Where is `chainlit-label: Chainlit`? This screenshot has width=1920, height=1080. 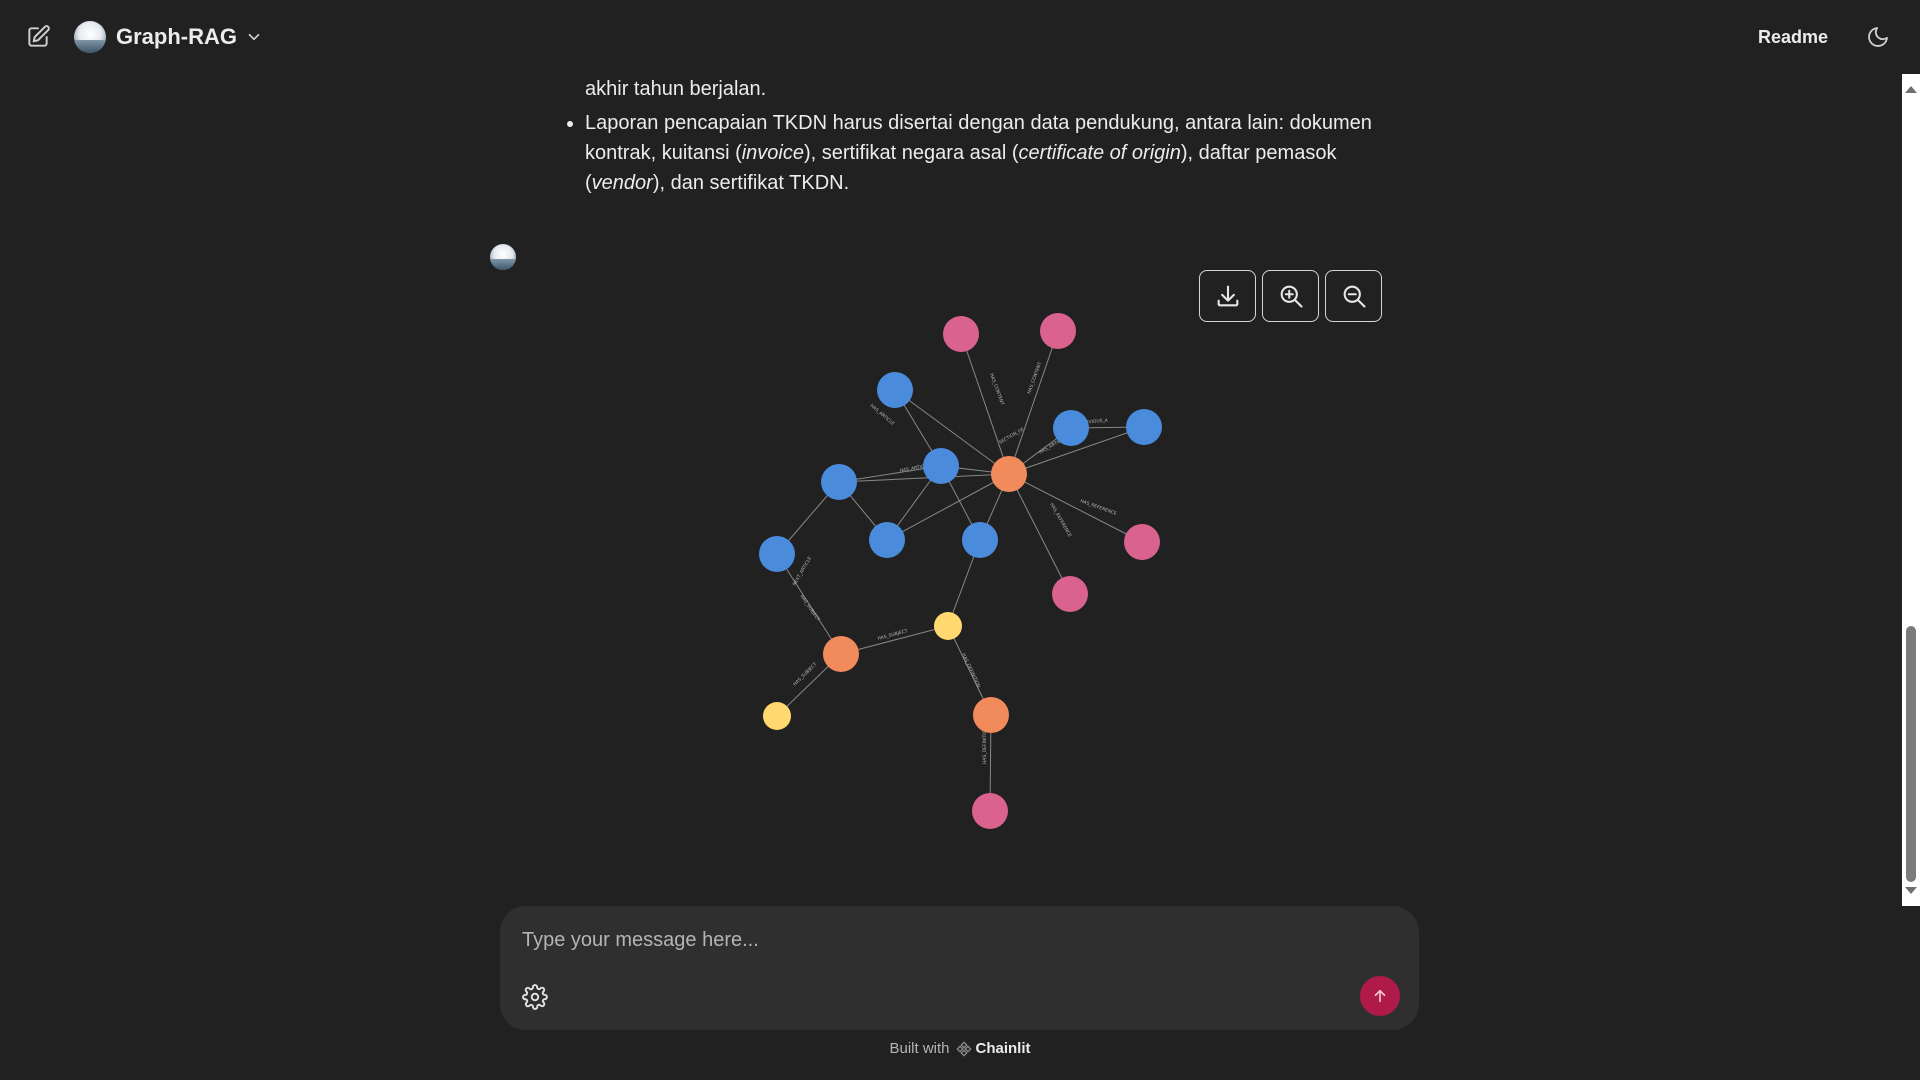 chainlit-label: Chainlit is located at coordinates (1003, 1048).